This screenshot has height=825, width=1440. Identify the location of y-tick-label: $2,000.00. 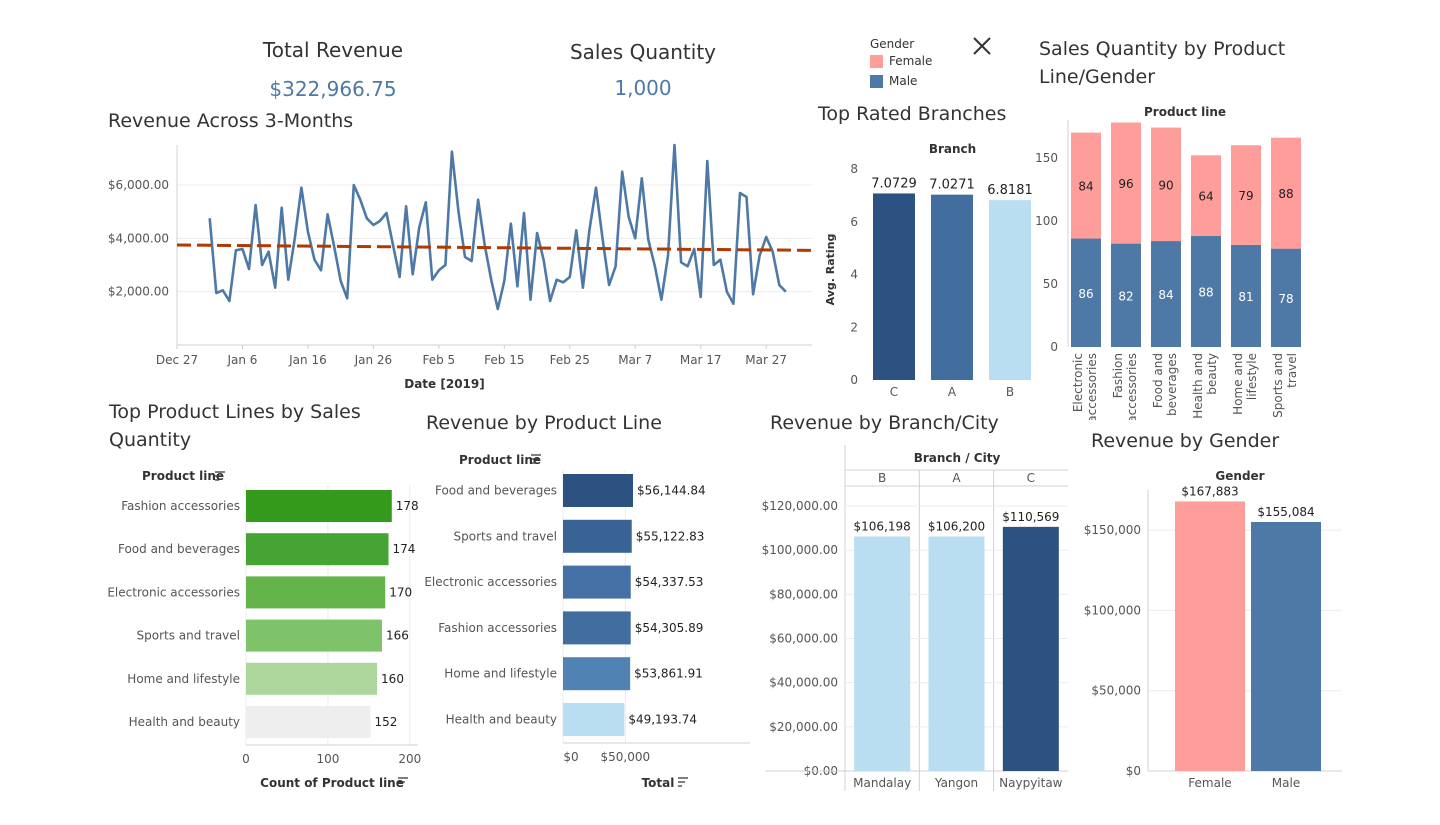
(138, 292).